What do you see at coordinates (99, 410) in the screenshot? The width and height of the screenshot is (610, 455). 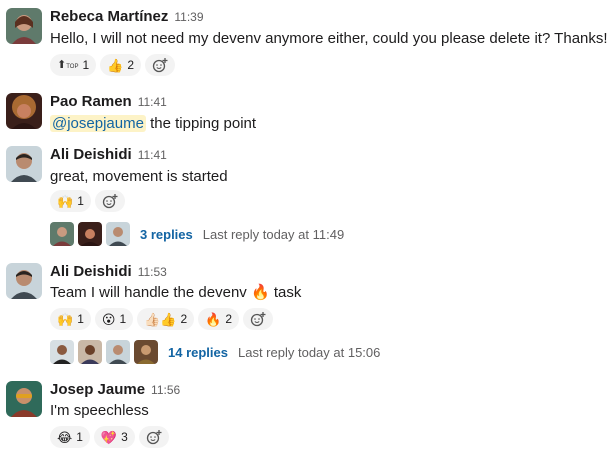 I see `message-text: I'm speechless` at bounding box center [99, 410].